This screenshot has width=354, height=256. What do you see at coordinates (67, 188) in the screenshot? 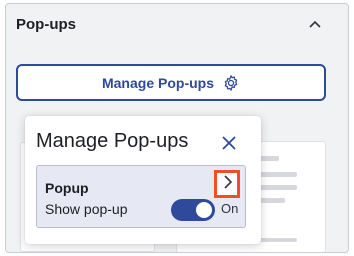
I see `popup-name: Popup` at bounding box center [67, 188].